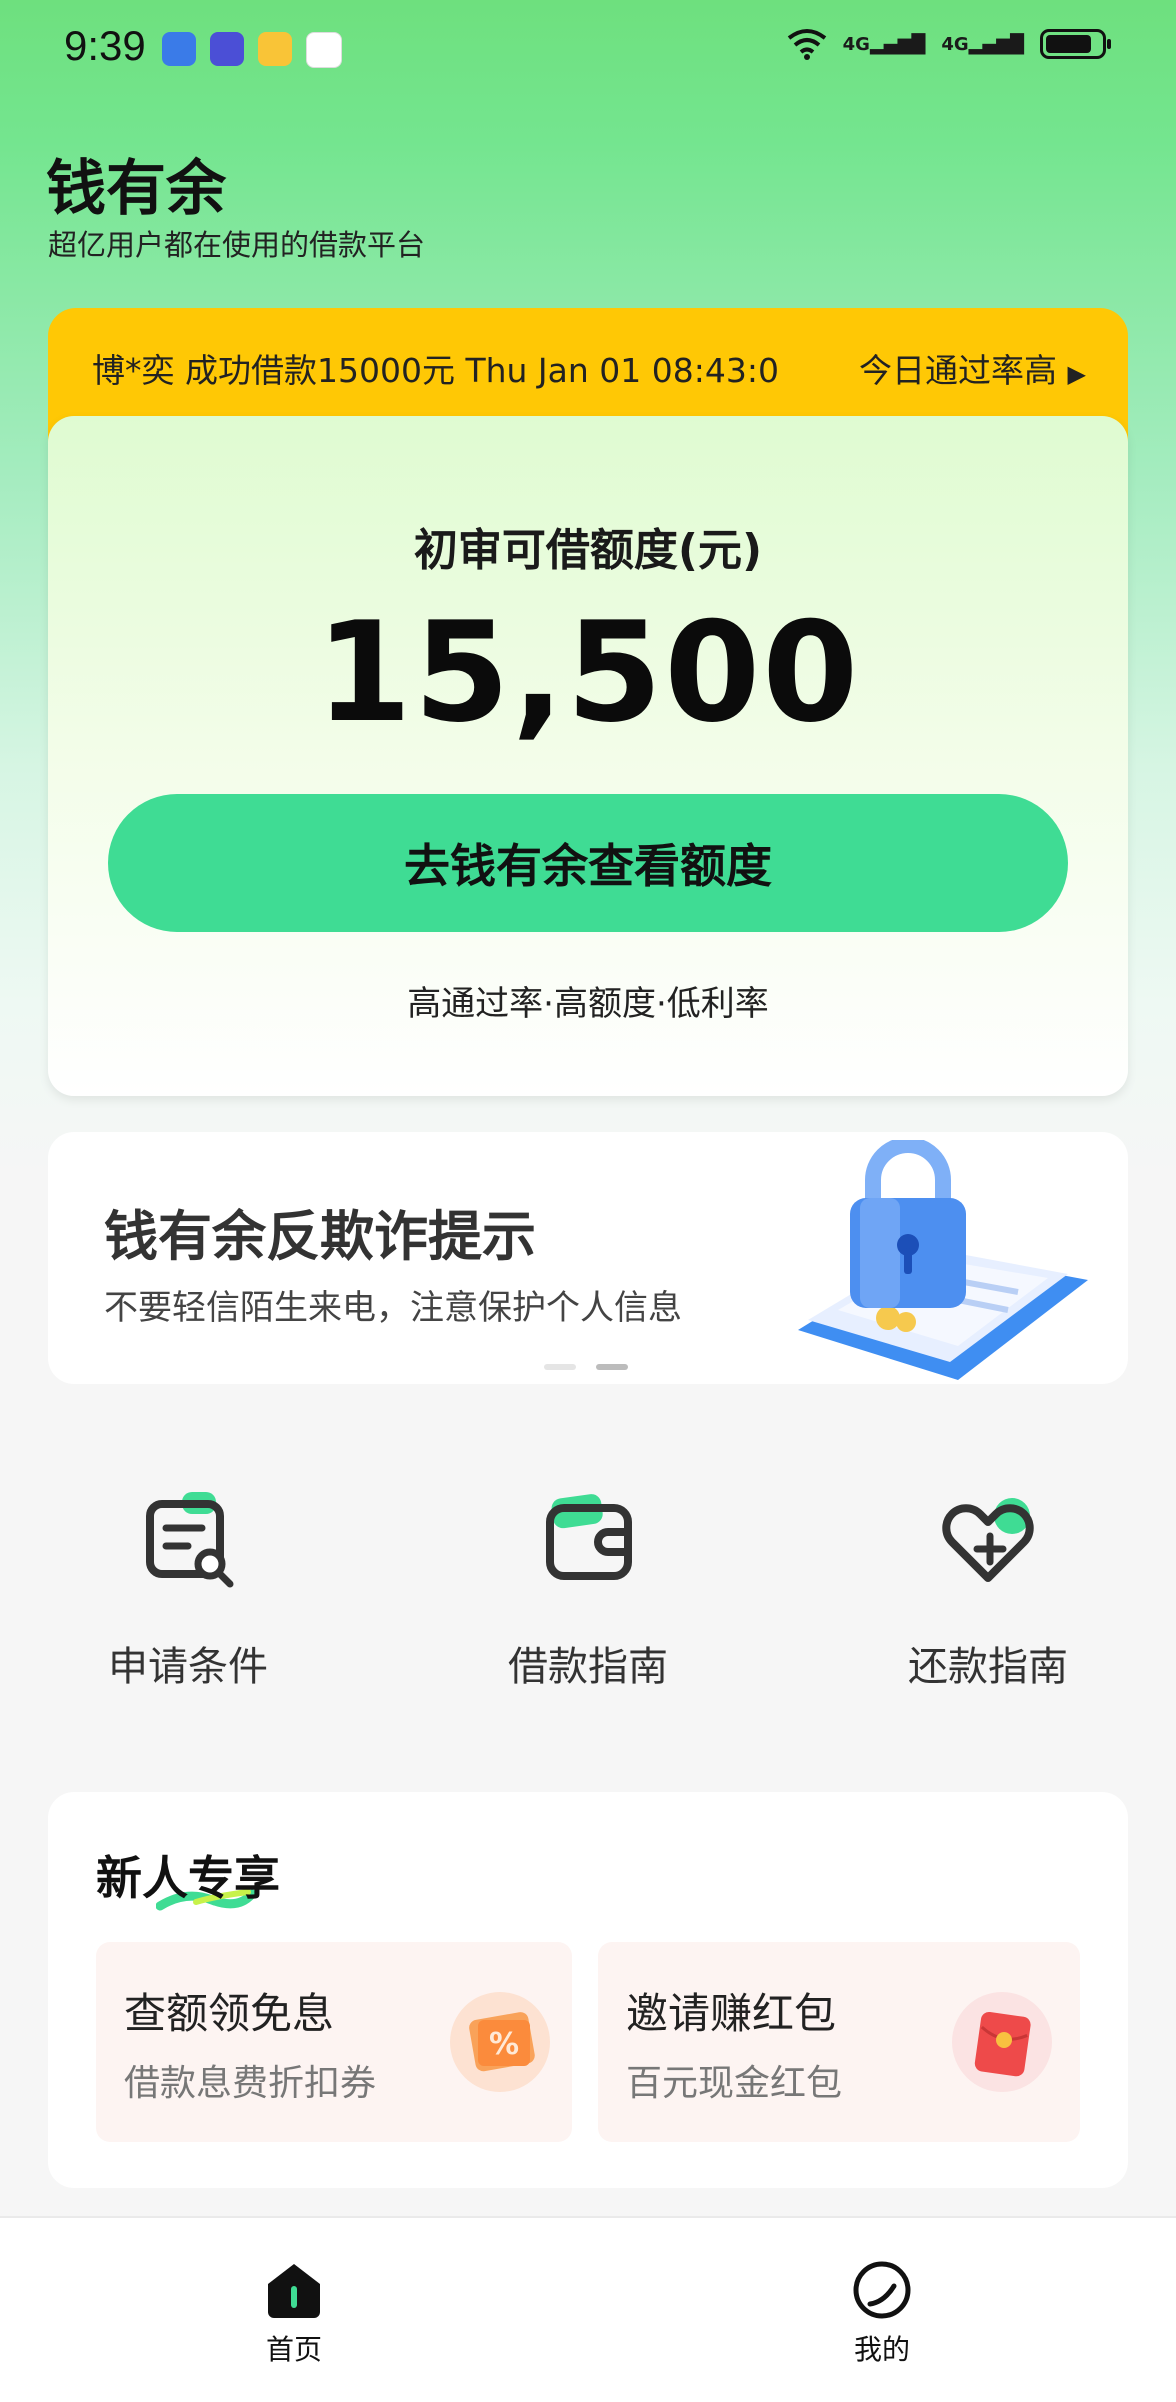 This screenshot has width=1176, height=2402. What do you see at coordinates (988, 1591) in the screenshot?
I see `quick-nav-repayment-guide: 还款指南` at bounding box center [988, 1591].